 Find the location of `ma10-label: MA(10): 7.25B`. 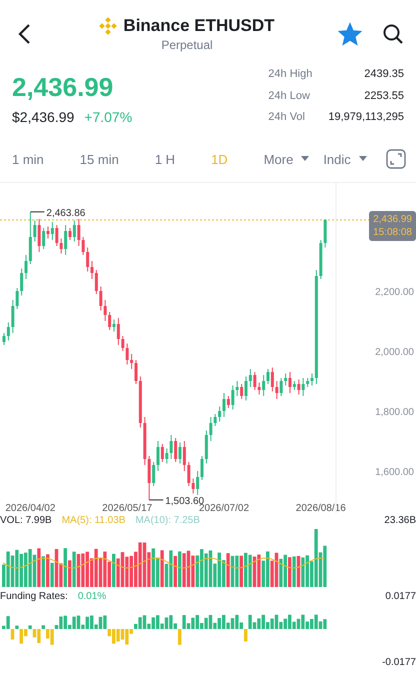

ma10-label: MA(10): 7.25B is located at coordinates (167, 520).